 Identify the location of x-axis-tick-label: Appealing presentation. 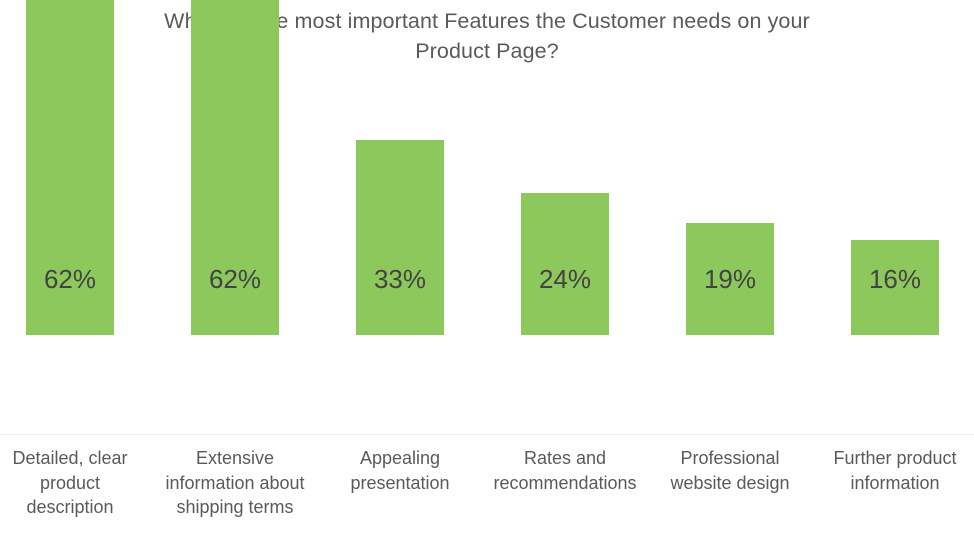
(400, 470).